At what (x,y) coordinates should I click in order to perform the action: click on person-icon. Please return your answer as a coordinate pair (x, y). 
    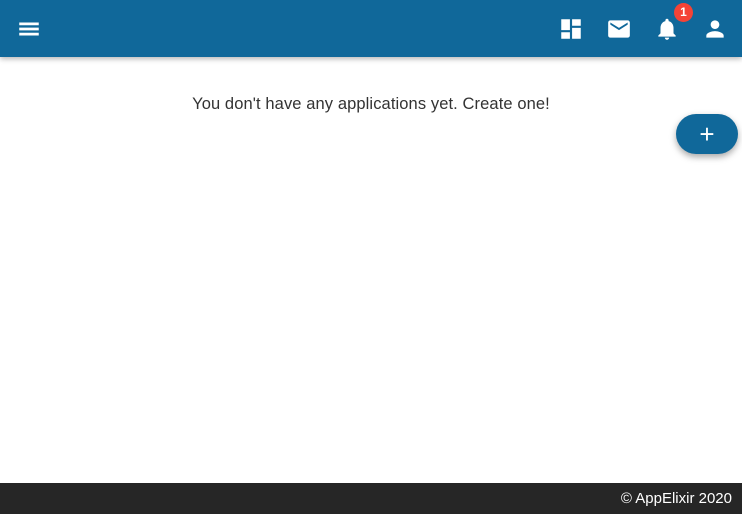
    Looking at the image, I should click on (715, 29).